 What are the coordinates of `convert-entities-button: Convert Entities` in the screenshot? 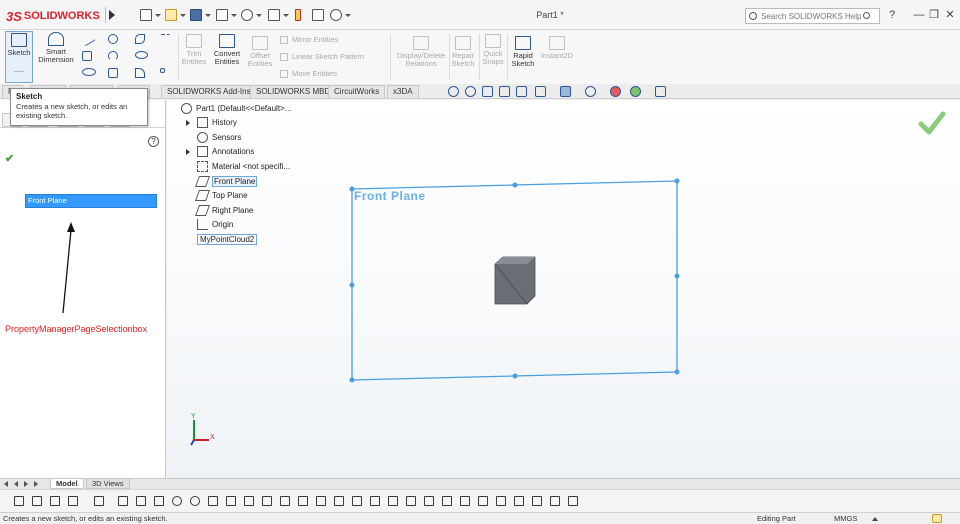 It's located at (227, 50).